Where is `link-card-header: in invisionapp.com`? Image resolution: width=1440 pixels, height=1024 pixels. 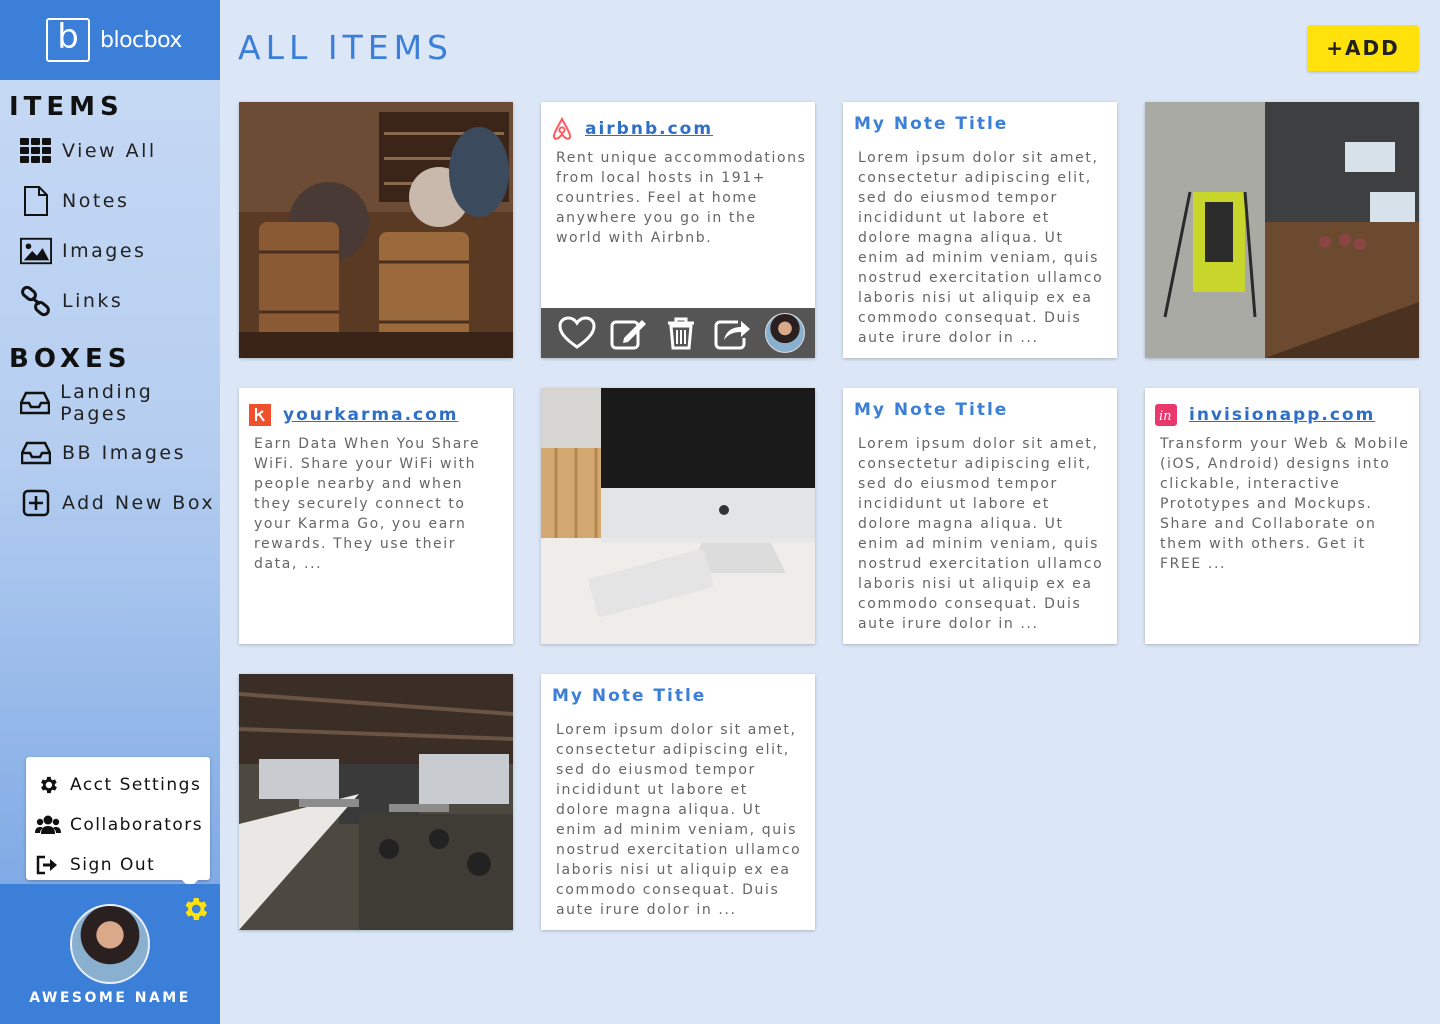
link-card-header: in invisionapp.com is located at coordinates (1282, 410).